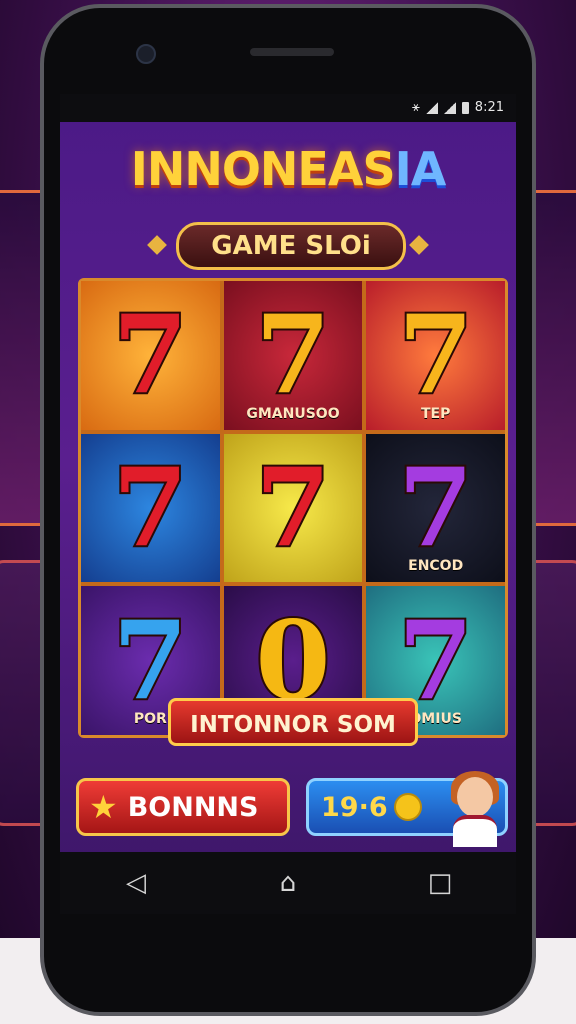 This screenshot has height=1024, width=576. What do you see at coordinates (449, 107) in the screenshot?
I see `signal-icon` at bounding box center [449, 107].